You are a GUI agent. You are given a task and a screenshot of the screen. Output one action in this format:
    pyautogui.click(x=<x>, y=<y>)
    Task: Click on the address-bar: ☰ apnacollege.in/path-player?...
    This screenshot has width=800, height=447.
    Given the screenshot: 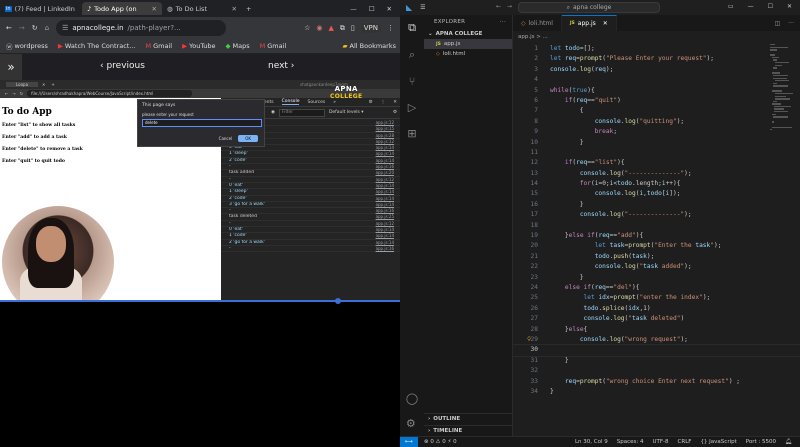 What is the action you would take?
    pyautogui.click(x=141, y=28)
    